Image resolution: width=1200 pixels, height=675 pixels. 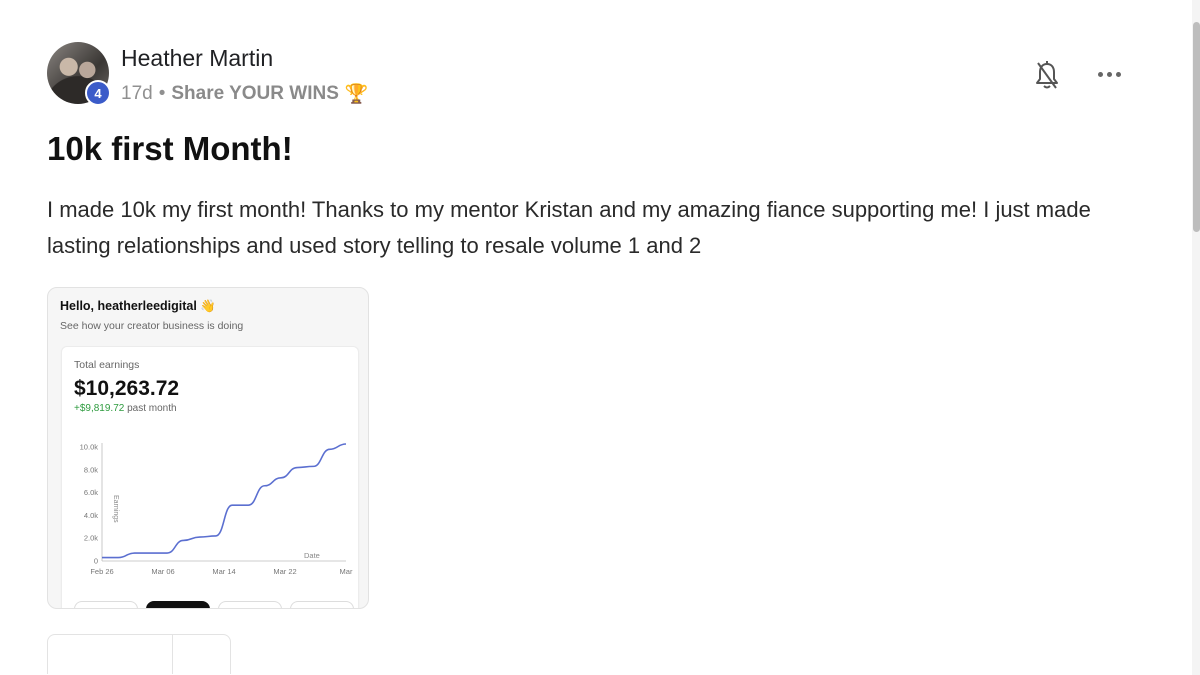 I want to click on dashboard-tabs, so click(x=214, y=604).